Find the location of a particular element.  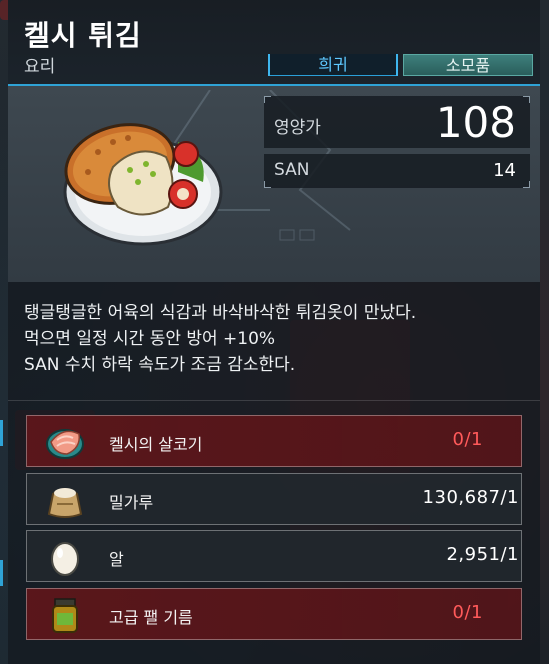

oil-jar-icon is located at coordinates (65, 615).